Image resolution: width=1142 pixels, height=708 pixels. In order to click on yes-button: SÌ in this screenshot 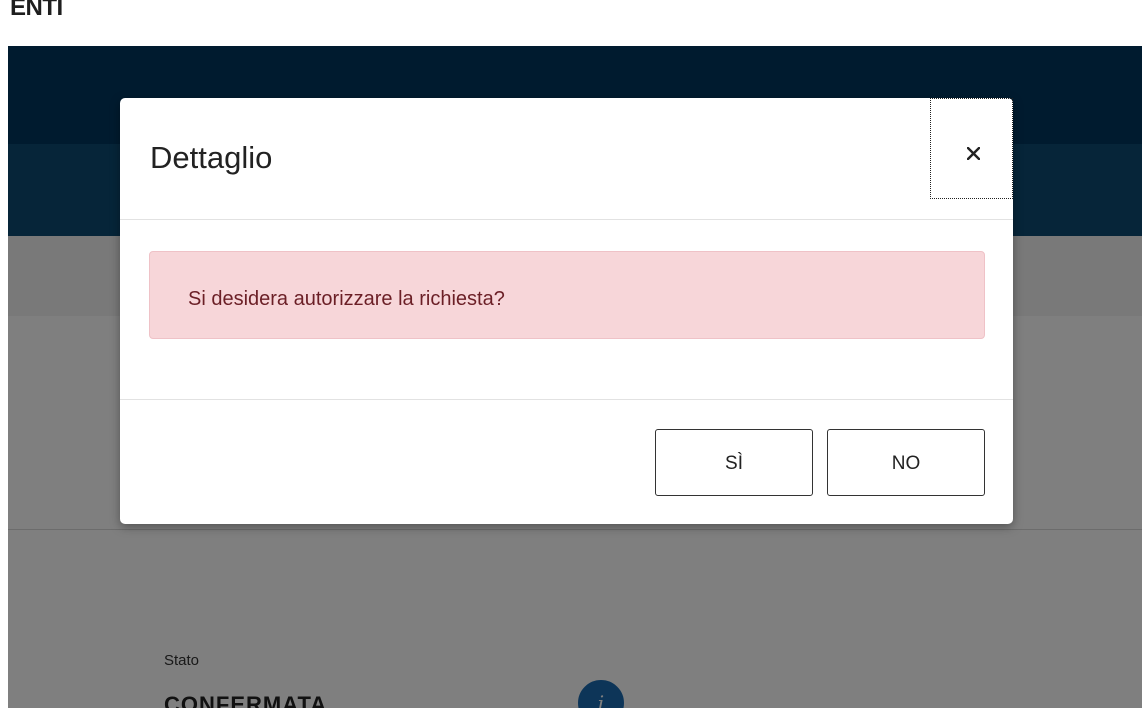, I will do `click(734, 462)`.